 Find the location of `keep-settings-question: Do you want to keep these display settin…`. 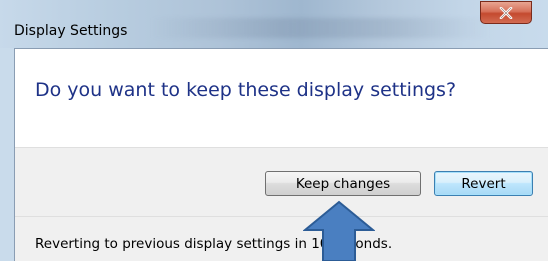

keep-settings-question: Do you want to keep these display settin… is located at coordinates (246, 90).